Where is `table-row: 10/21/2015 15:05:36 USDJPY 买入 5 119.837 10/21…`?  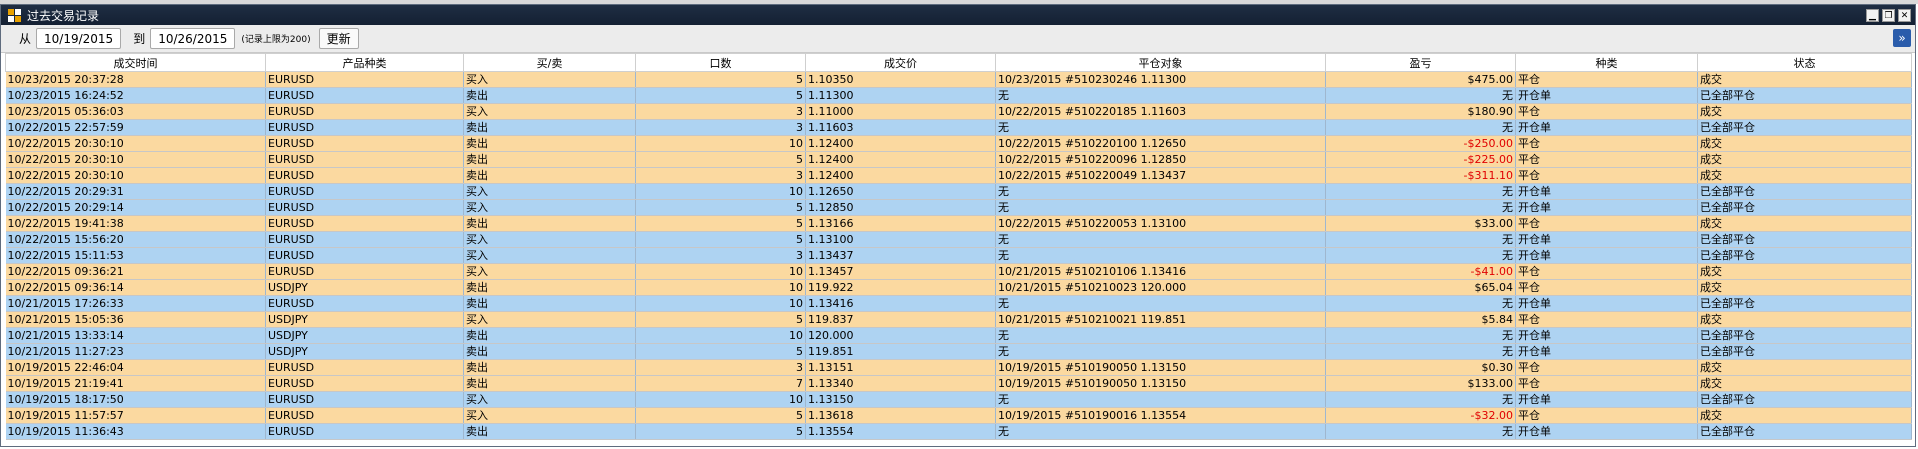 table-row: 10/21/2015 15:05:36 USDJPY 买入 5 119.837 10/21… is located at coordinates (958, 319).